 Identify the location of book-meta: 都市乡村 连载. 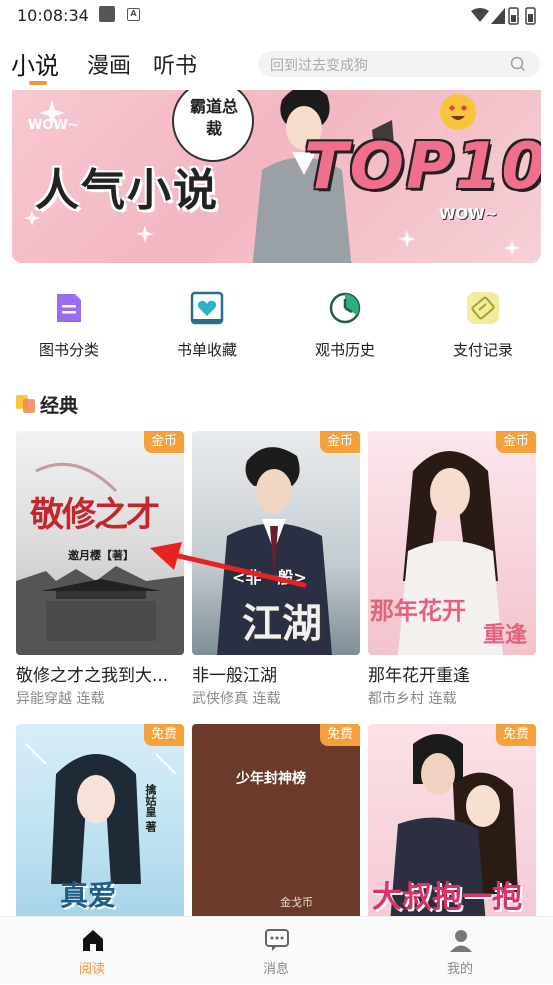
(412, 698).